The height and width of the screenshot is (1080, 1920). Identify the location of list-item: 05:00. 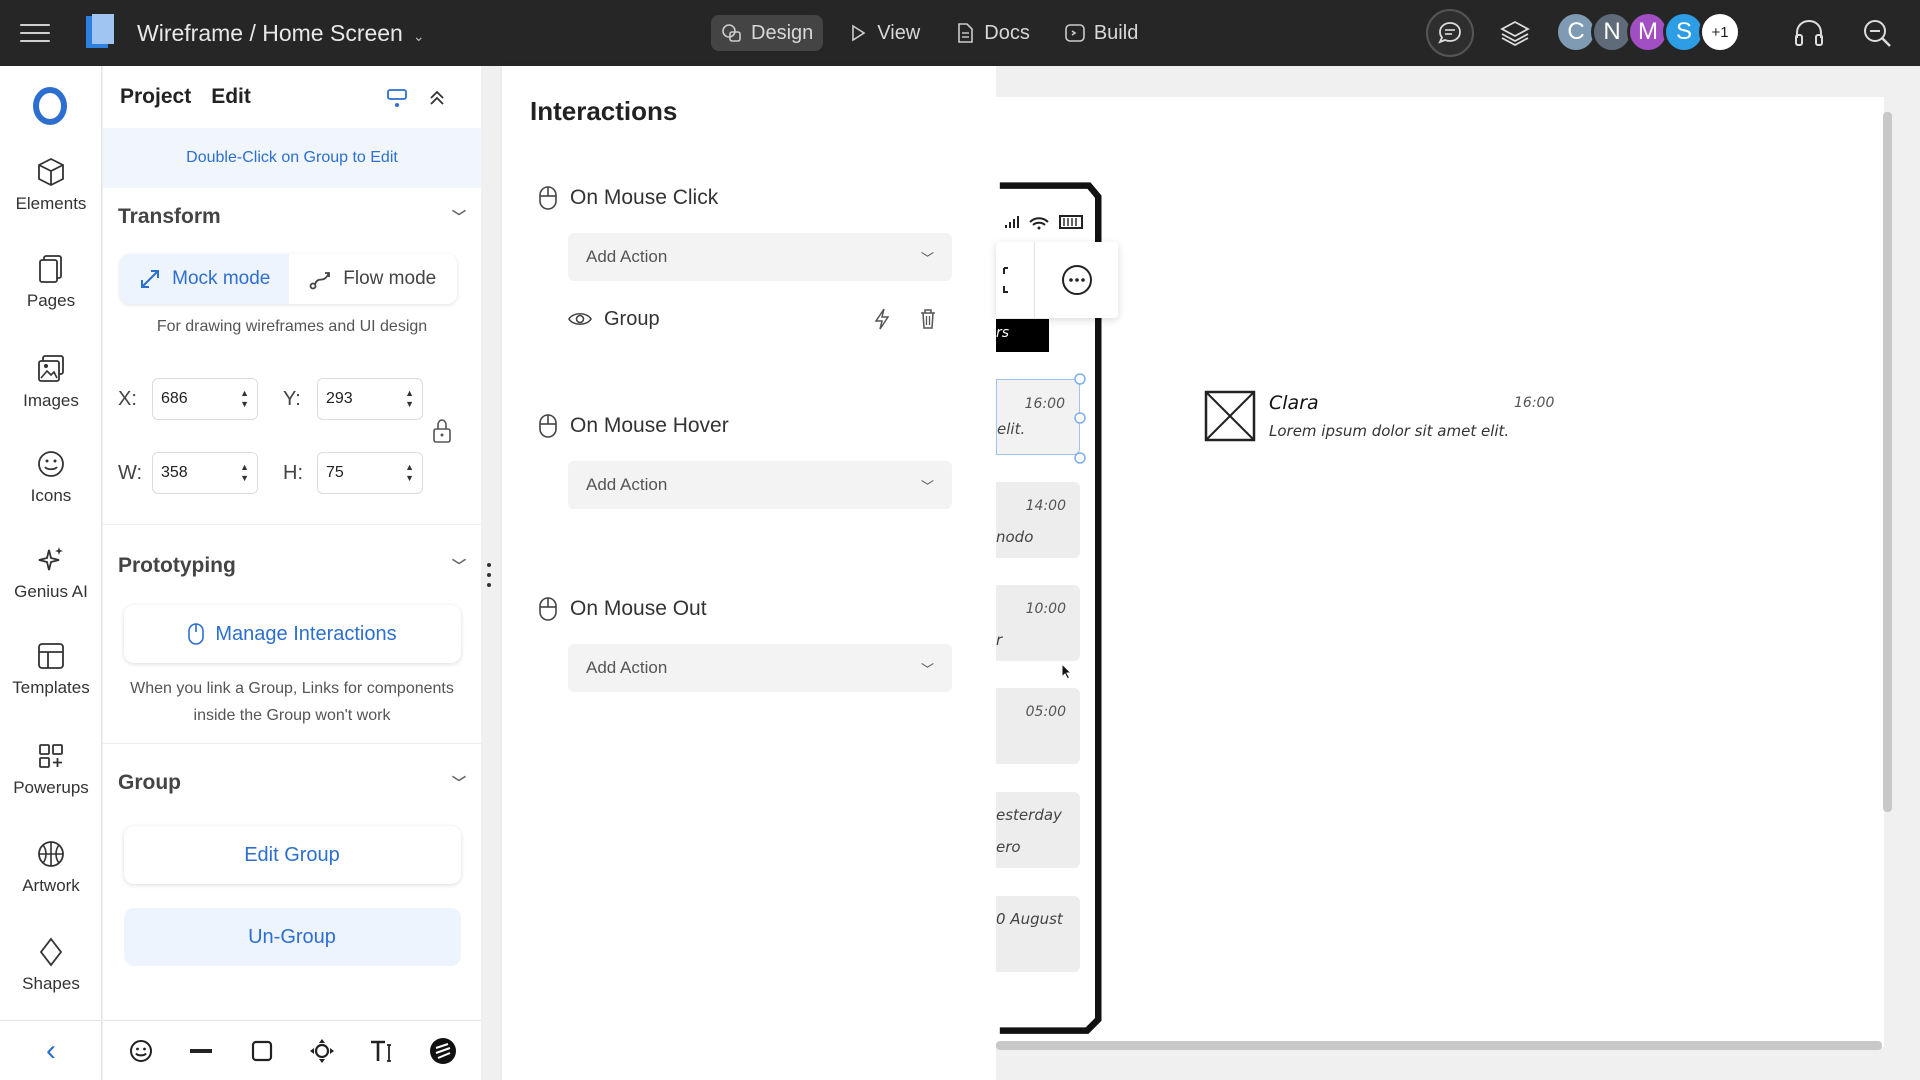
(1038, 726).